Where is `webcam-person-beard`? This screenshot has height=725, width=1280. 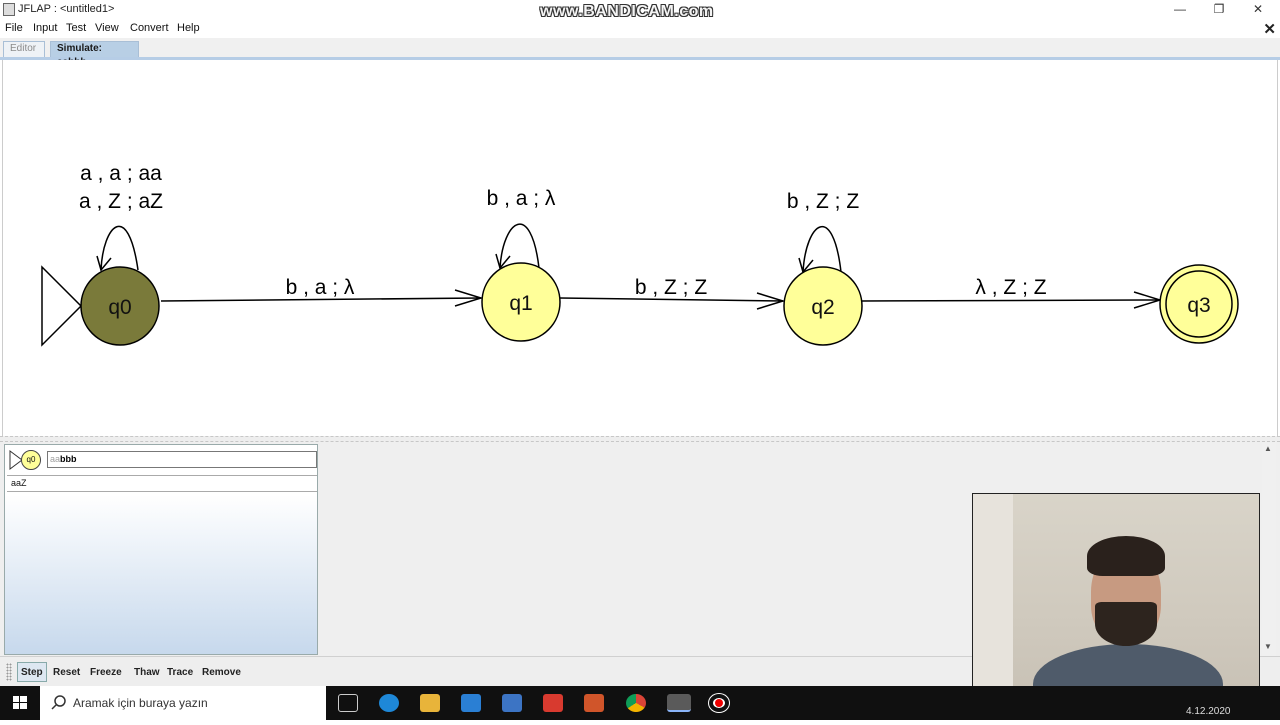 webcam-person-beard is located at coordinates (1126, 624).